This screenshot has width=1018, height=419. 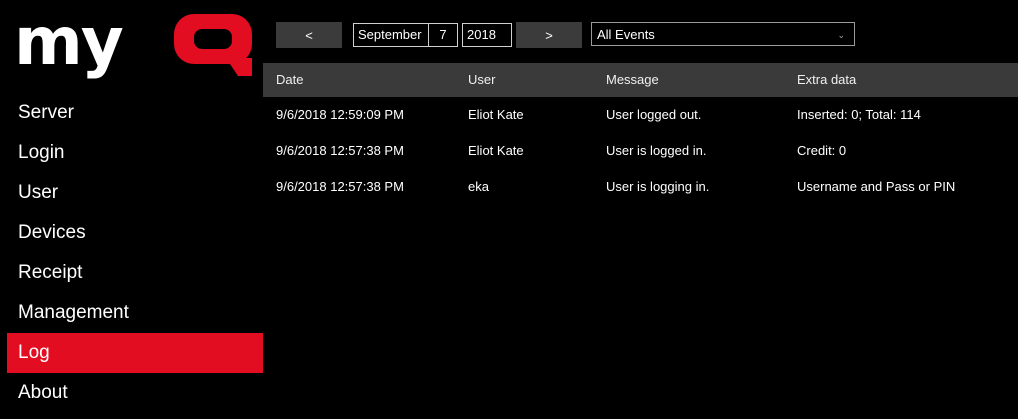 What do you see at coordinates (135, 153) in the screenshot?
I see `sidebar-item-login: Login` at bounding box center [135, 153].